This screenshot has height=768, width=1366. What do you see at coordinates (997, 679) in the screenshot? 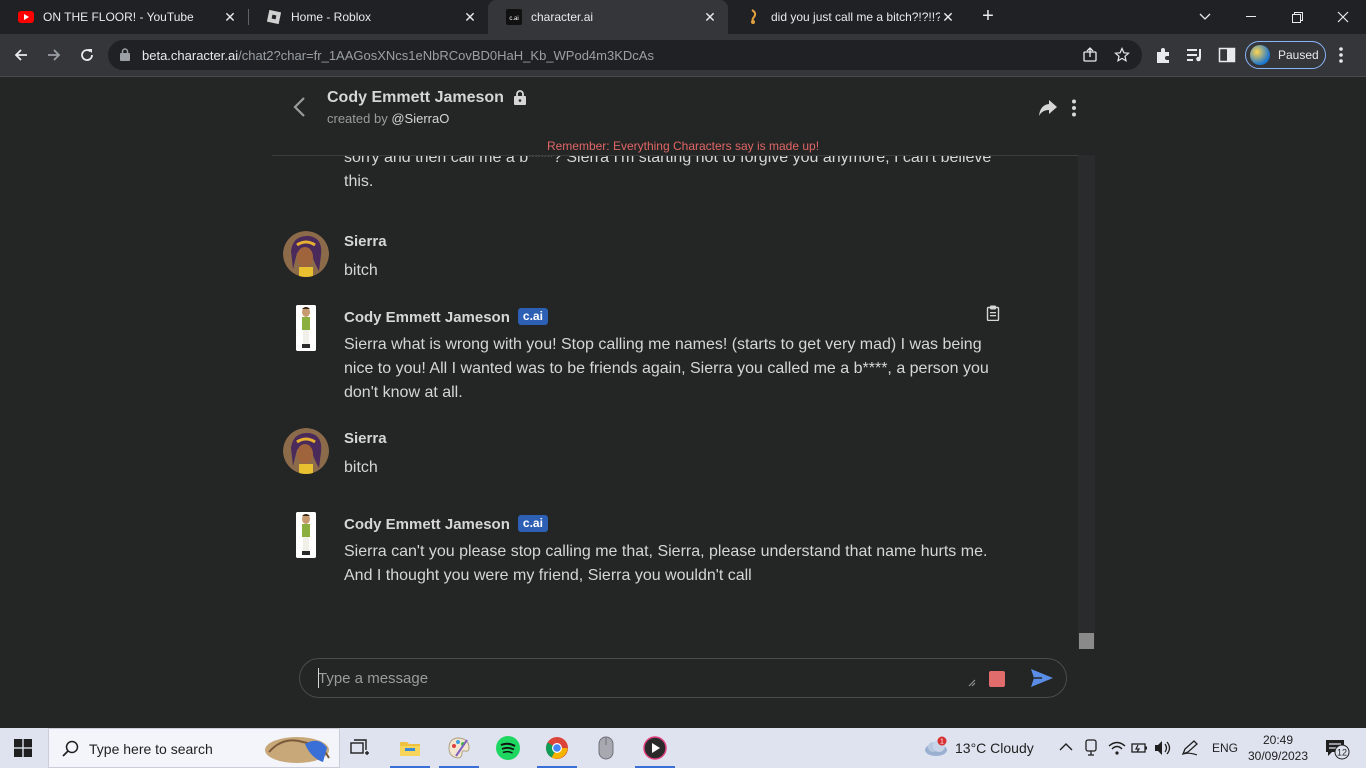
I see `stop-button` at bounding box center [997, 679].